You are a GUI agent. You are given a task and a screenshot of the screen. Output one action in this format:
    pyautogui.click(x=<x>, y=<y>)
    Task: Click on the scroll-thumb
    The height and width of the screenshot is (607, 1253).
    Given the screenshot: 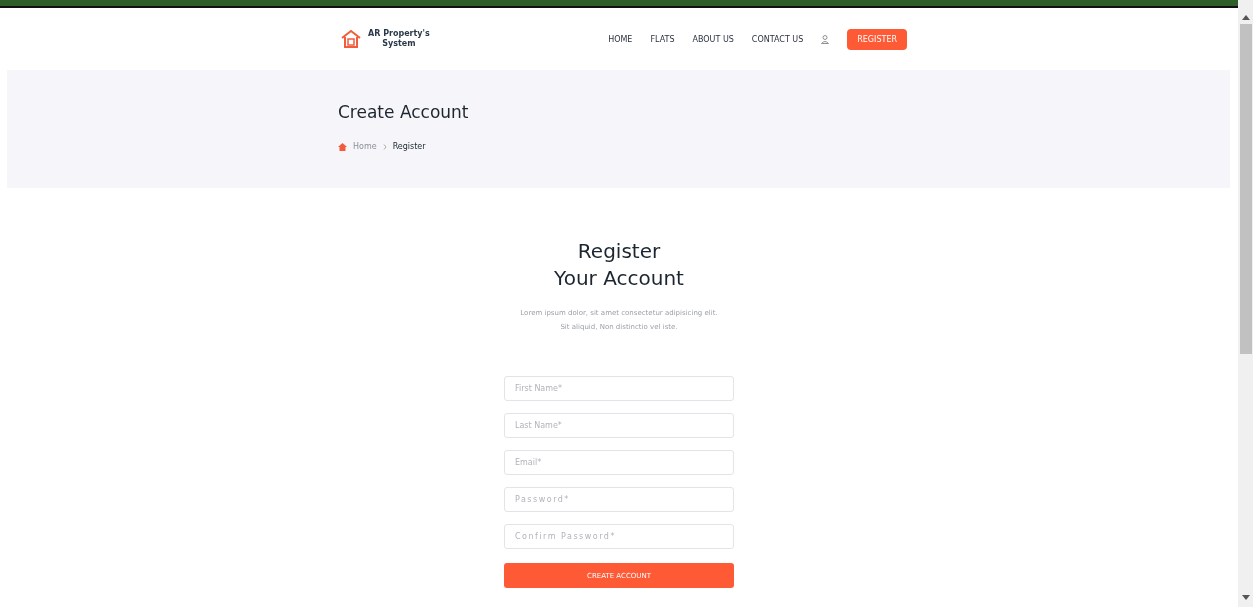 What is the action you would take?
    pyautogui.click(x=1245, y=189)
    